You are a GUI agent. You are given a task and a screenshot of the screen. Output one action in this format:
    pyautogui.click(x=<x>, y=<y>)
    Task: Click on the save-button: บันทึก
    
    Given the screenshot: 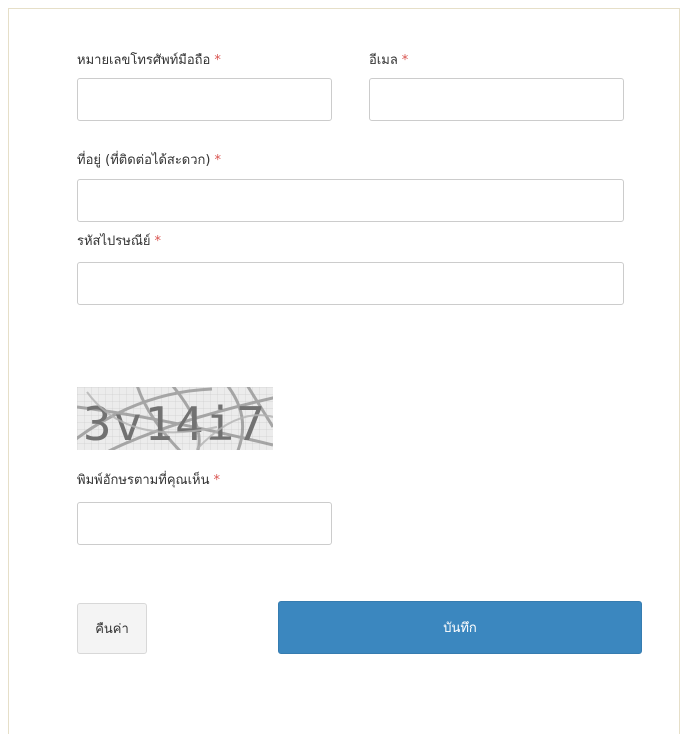 What is the action you would take?
    pyautogui.click(x=460, y=627)
    